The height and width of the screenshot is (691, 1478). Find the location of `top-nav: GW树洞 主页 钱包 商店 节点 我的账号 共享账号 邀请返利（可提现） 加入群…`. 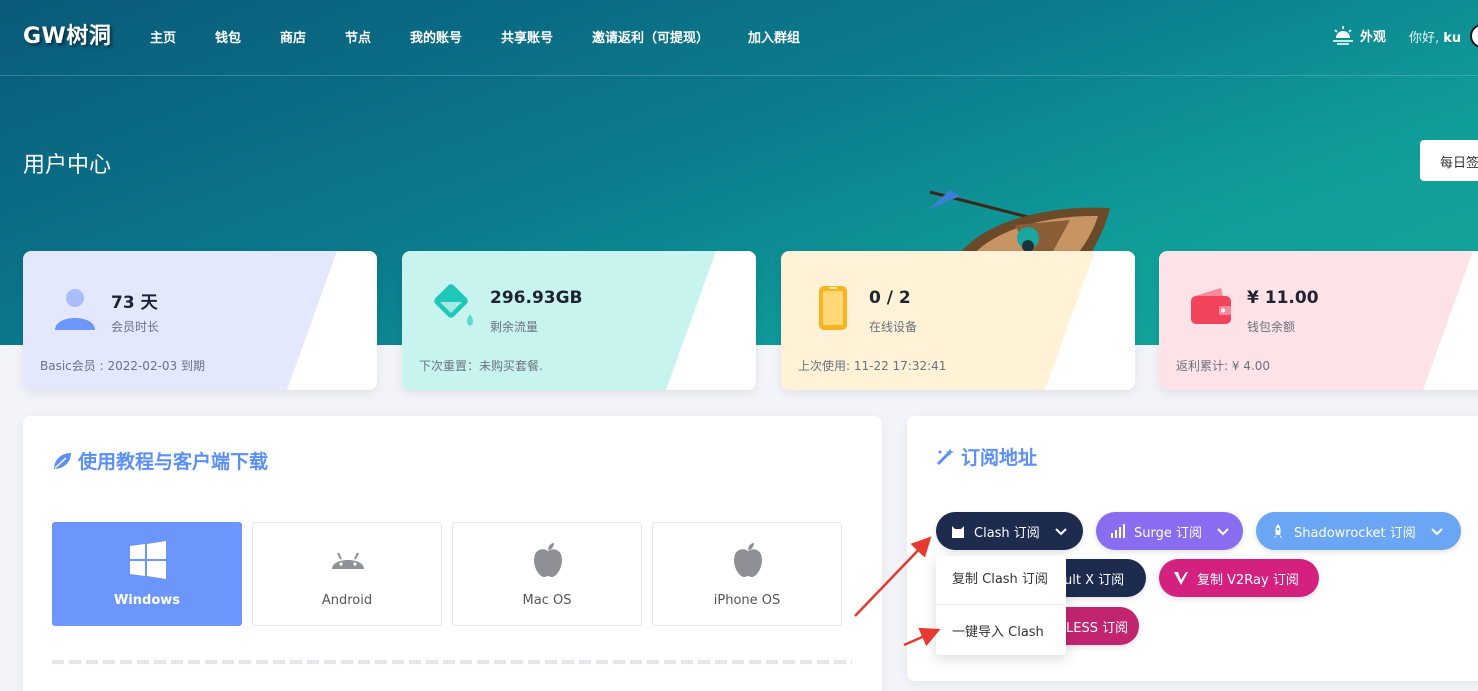

top-nav: GW树洞 主页 钱包 商店 节点 我的账号 共享账号 邀请返利（可提现） 加入群… is located at coordinates (739, 37).